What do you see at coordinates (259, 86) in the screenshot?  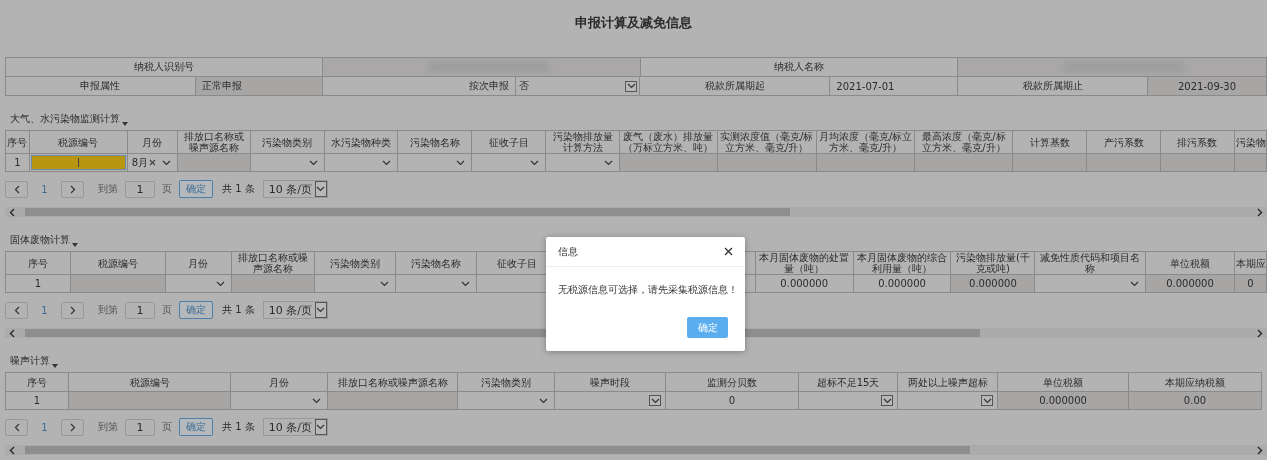 I see `field-value: 正常申报` at bounding box center [259, 86].